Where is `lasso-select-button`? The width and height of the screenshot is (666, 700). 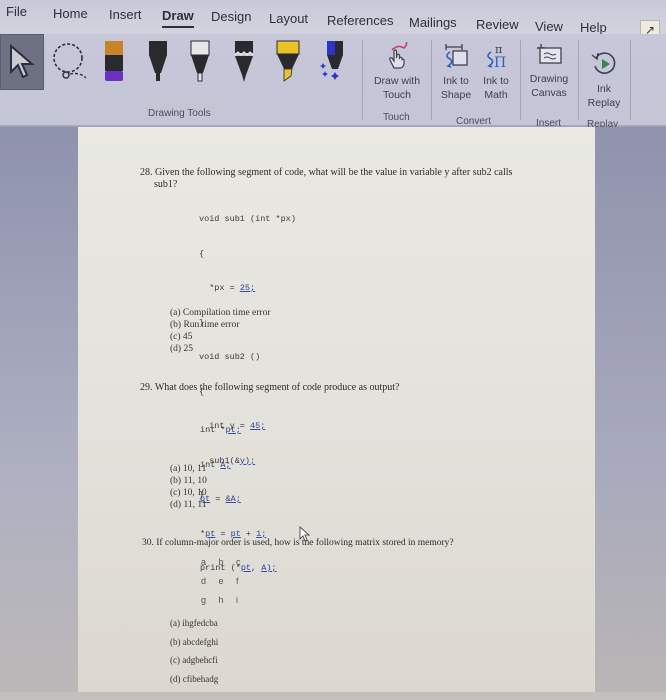 lasso-select-button is located at coordinates (70, 62).